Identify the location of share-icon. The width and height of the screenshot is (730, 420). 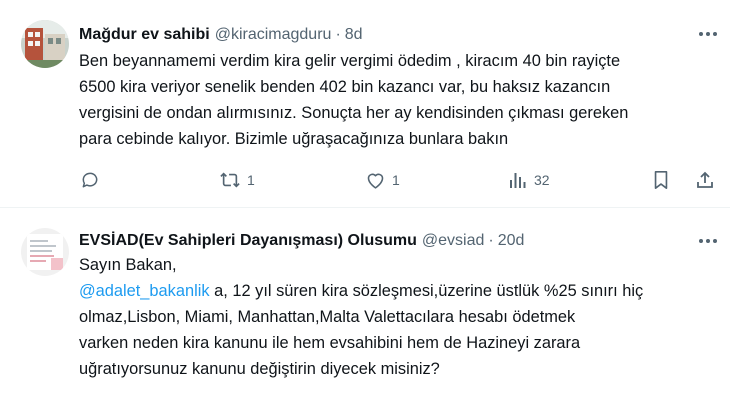
(705, 180).